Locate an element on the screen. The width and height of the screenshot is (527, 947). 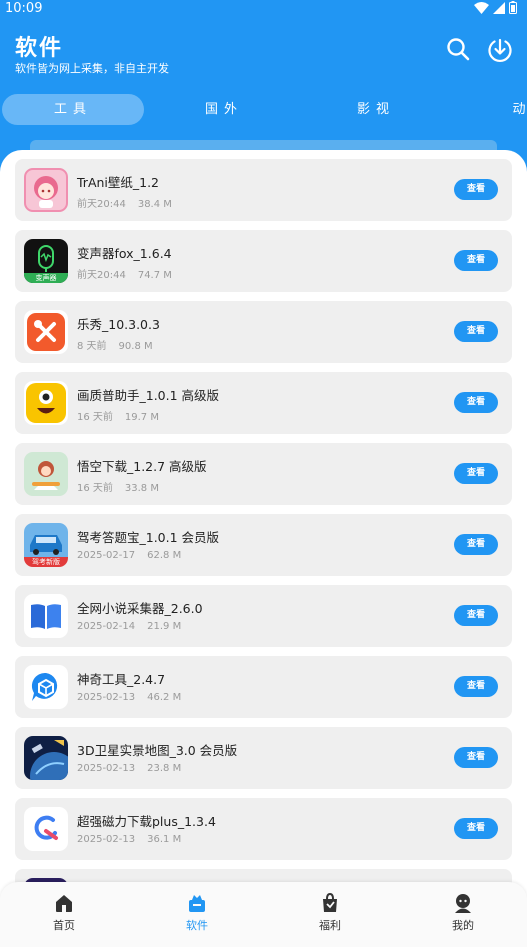
app-time: 2025-02-17 is located at coordinates (106, 555).